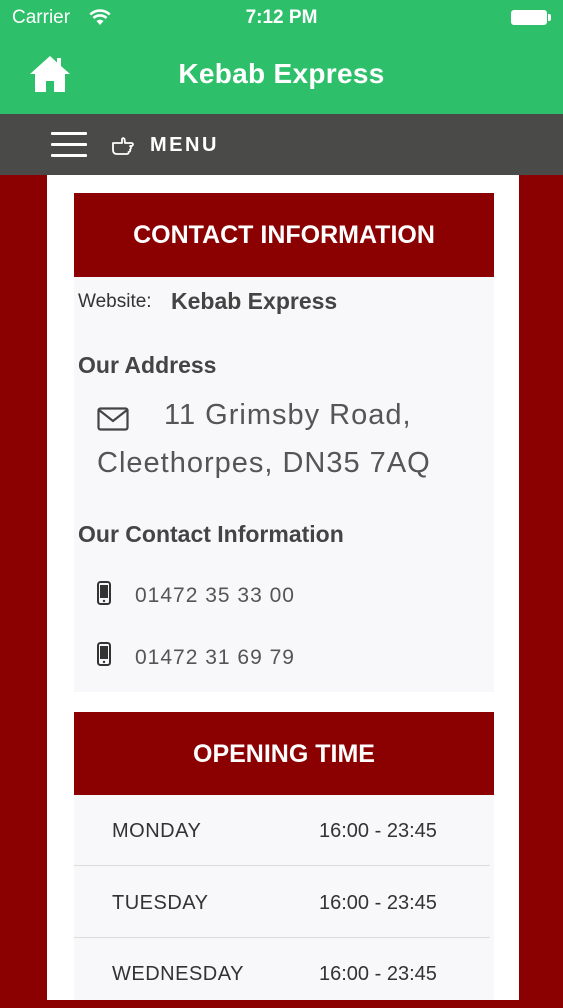 This screenshot has width=563, height=1008. Describe the element at coordinates (215, 596) in the screenshot. I see `phone-number-1: 01472 35 33 00` at that location.